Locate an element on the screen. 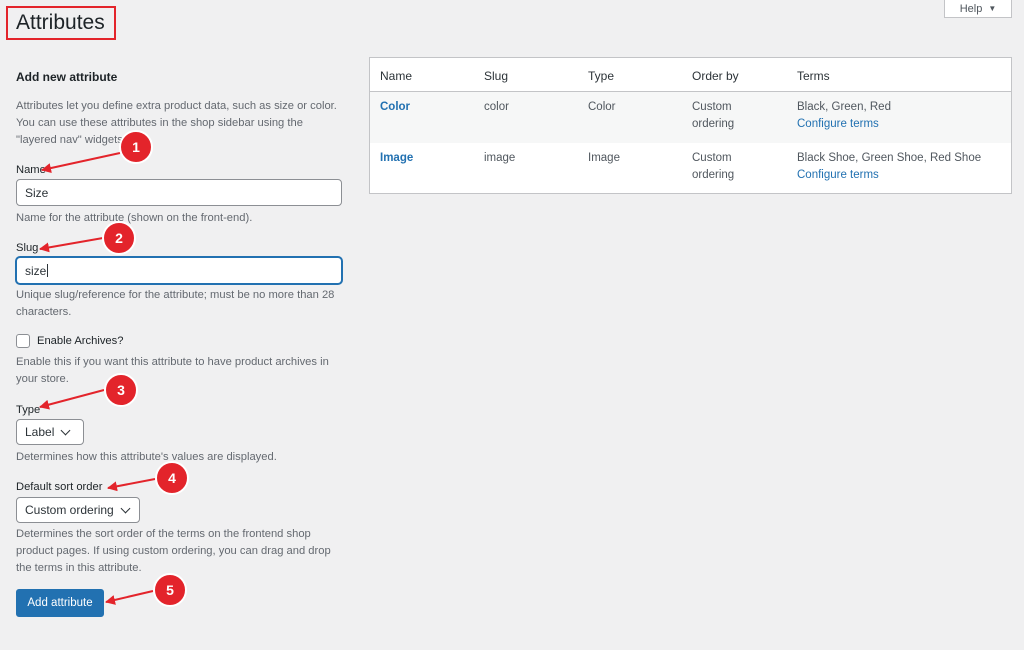 This screenshot has width=1024, height=650. text-cursor is located at coordinates (48, 270).